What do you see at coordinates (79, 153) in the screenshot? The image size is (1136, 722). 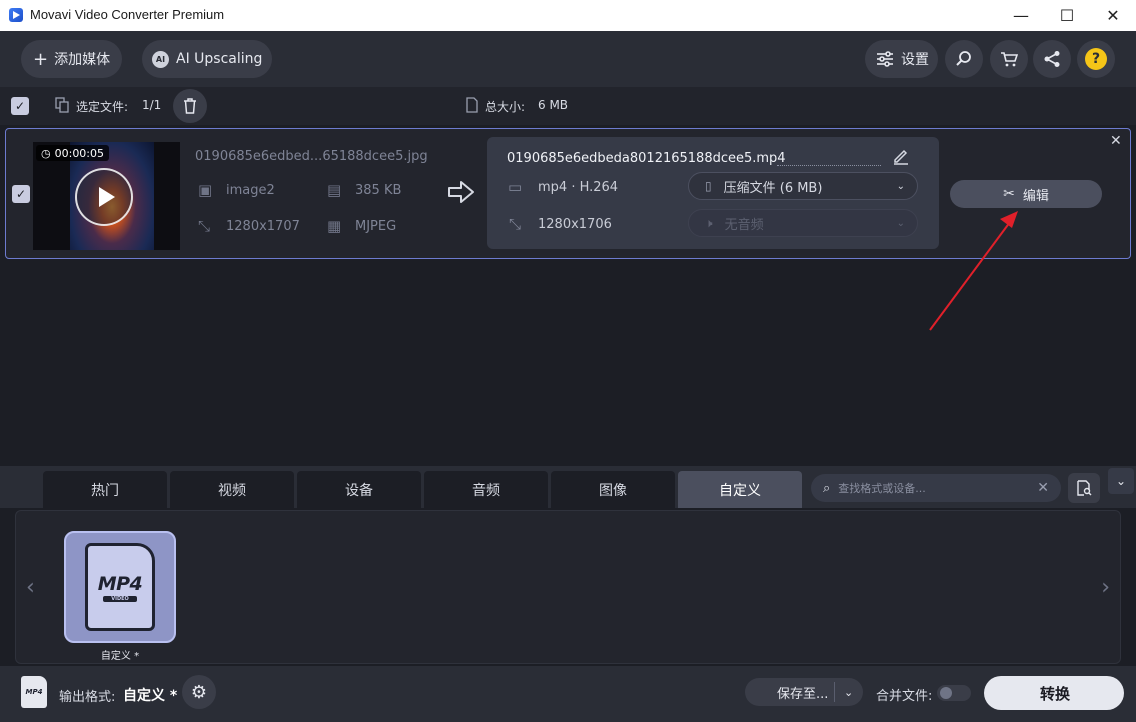 I see `duration-value: 00:00:05` at bounding box center [79, 153].